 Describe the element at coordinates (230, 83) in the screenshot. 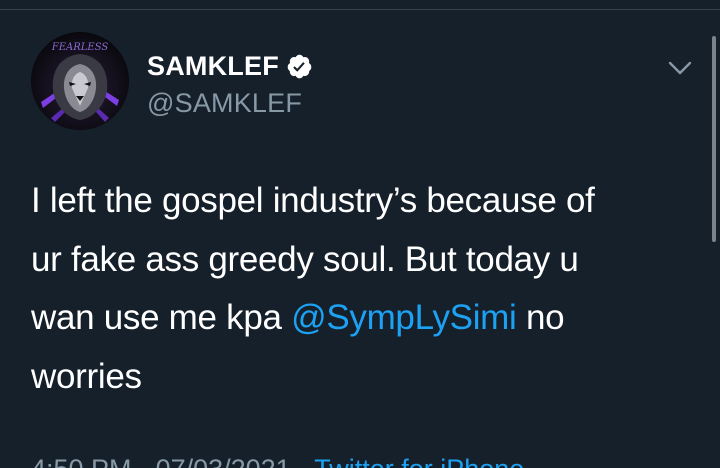

I see `author-block: SAMKLEF @SAMKLEF` at that location.